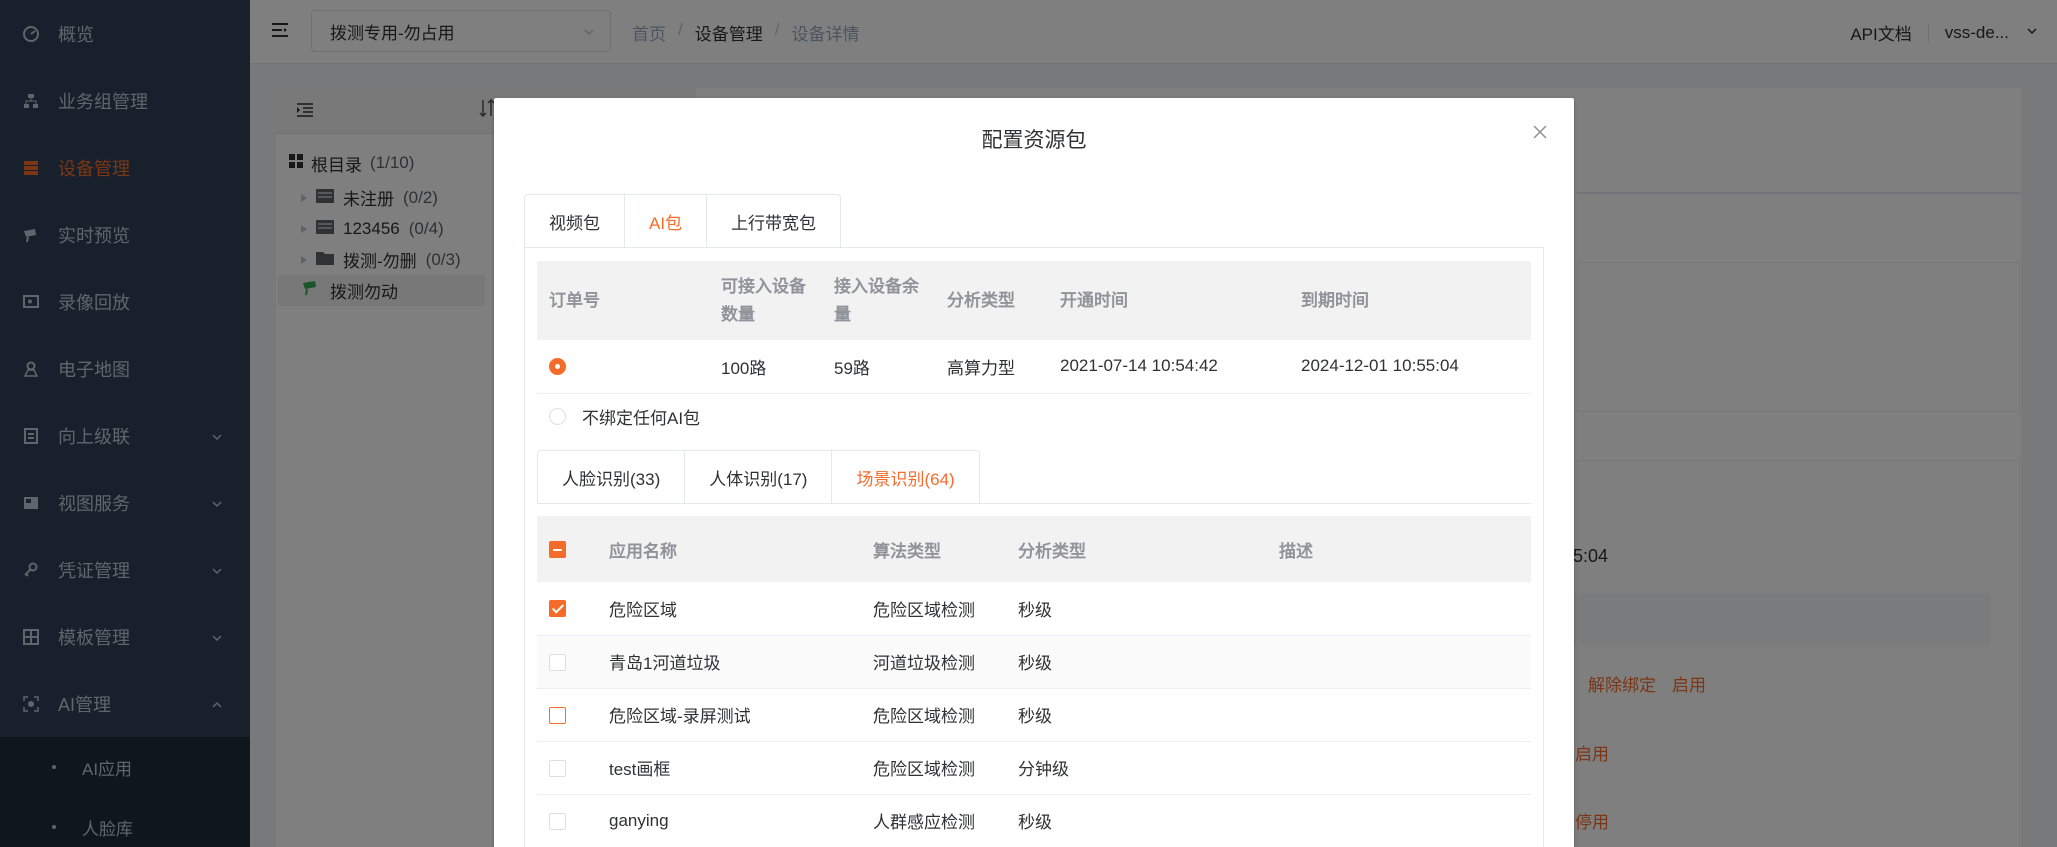 Image resolution: width=2057 pixels, height=847 pixels. I want to click on type-cell: 高算力型, so click(991, 367).